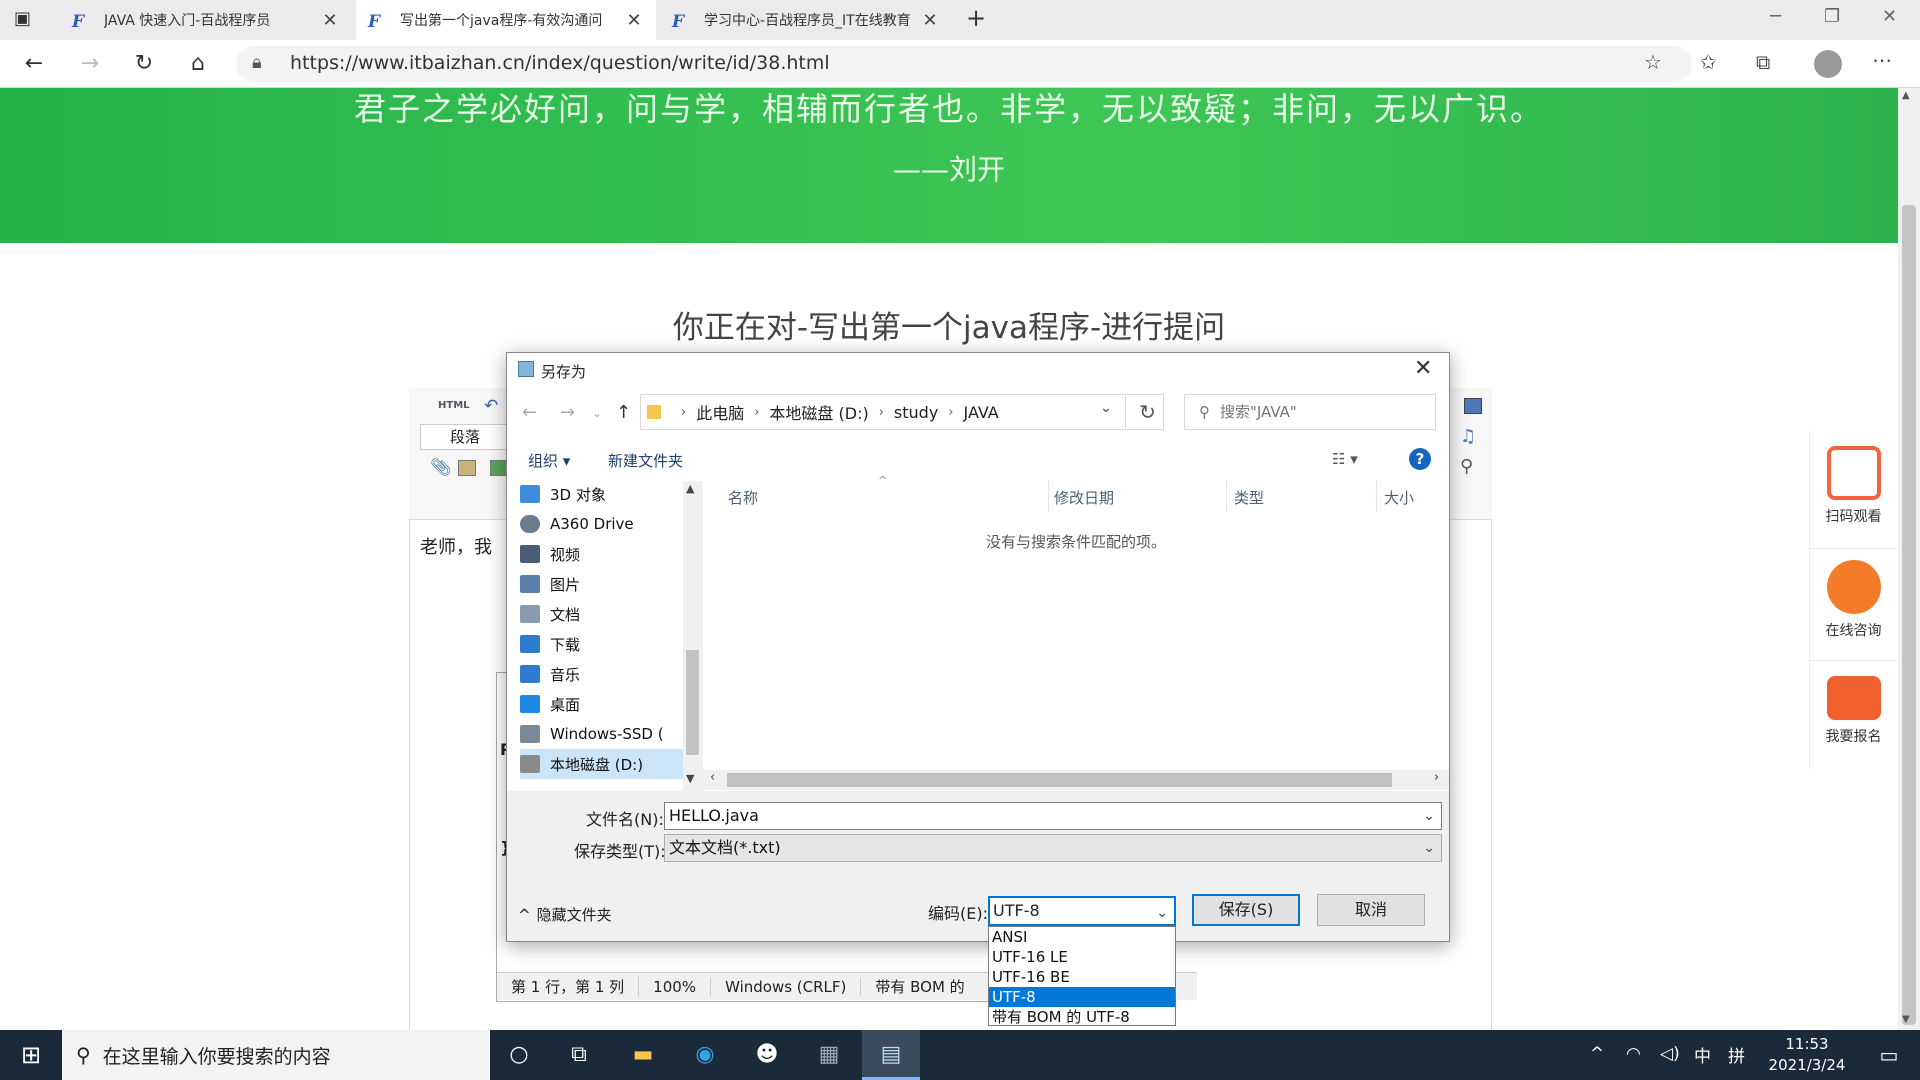 Image resolution: width=1920 pixels, height=1080 pixels. Describe the element at coordinates (829, 1055) in the screenshot. I see `calculator-icon: ▦` at that location.